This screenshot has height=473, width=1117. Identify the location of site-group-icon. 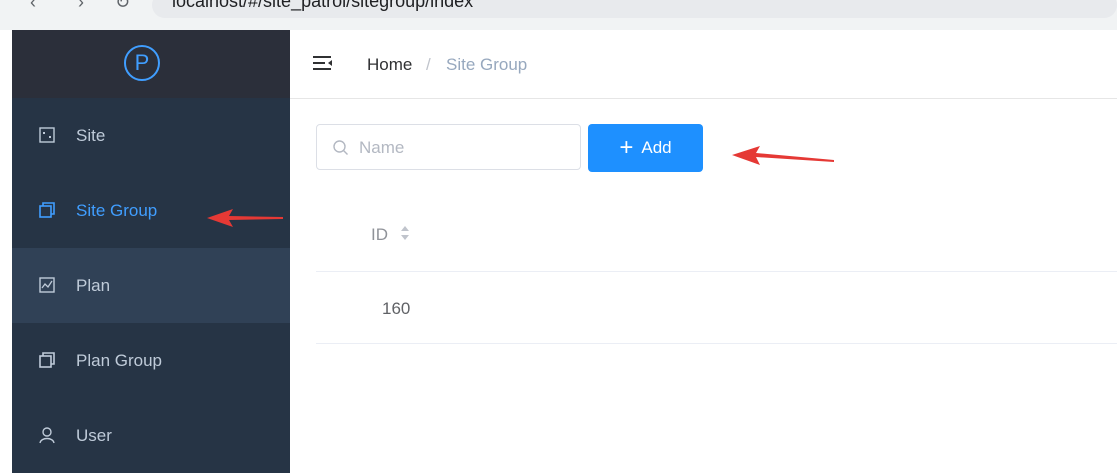
(47, 210).